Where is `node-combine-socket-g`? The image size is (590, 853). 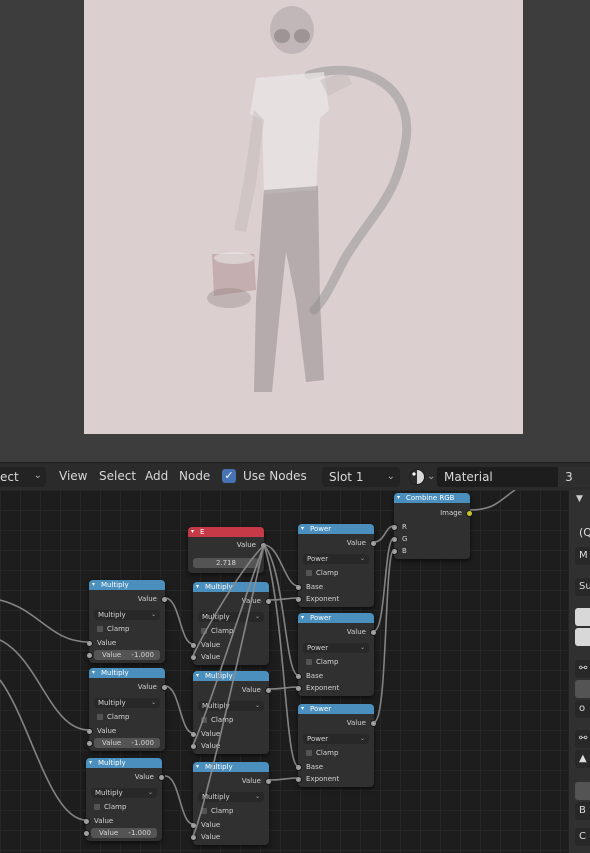 node-combine-socket-g is located at coordinates (394, 539).